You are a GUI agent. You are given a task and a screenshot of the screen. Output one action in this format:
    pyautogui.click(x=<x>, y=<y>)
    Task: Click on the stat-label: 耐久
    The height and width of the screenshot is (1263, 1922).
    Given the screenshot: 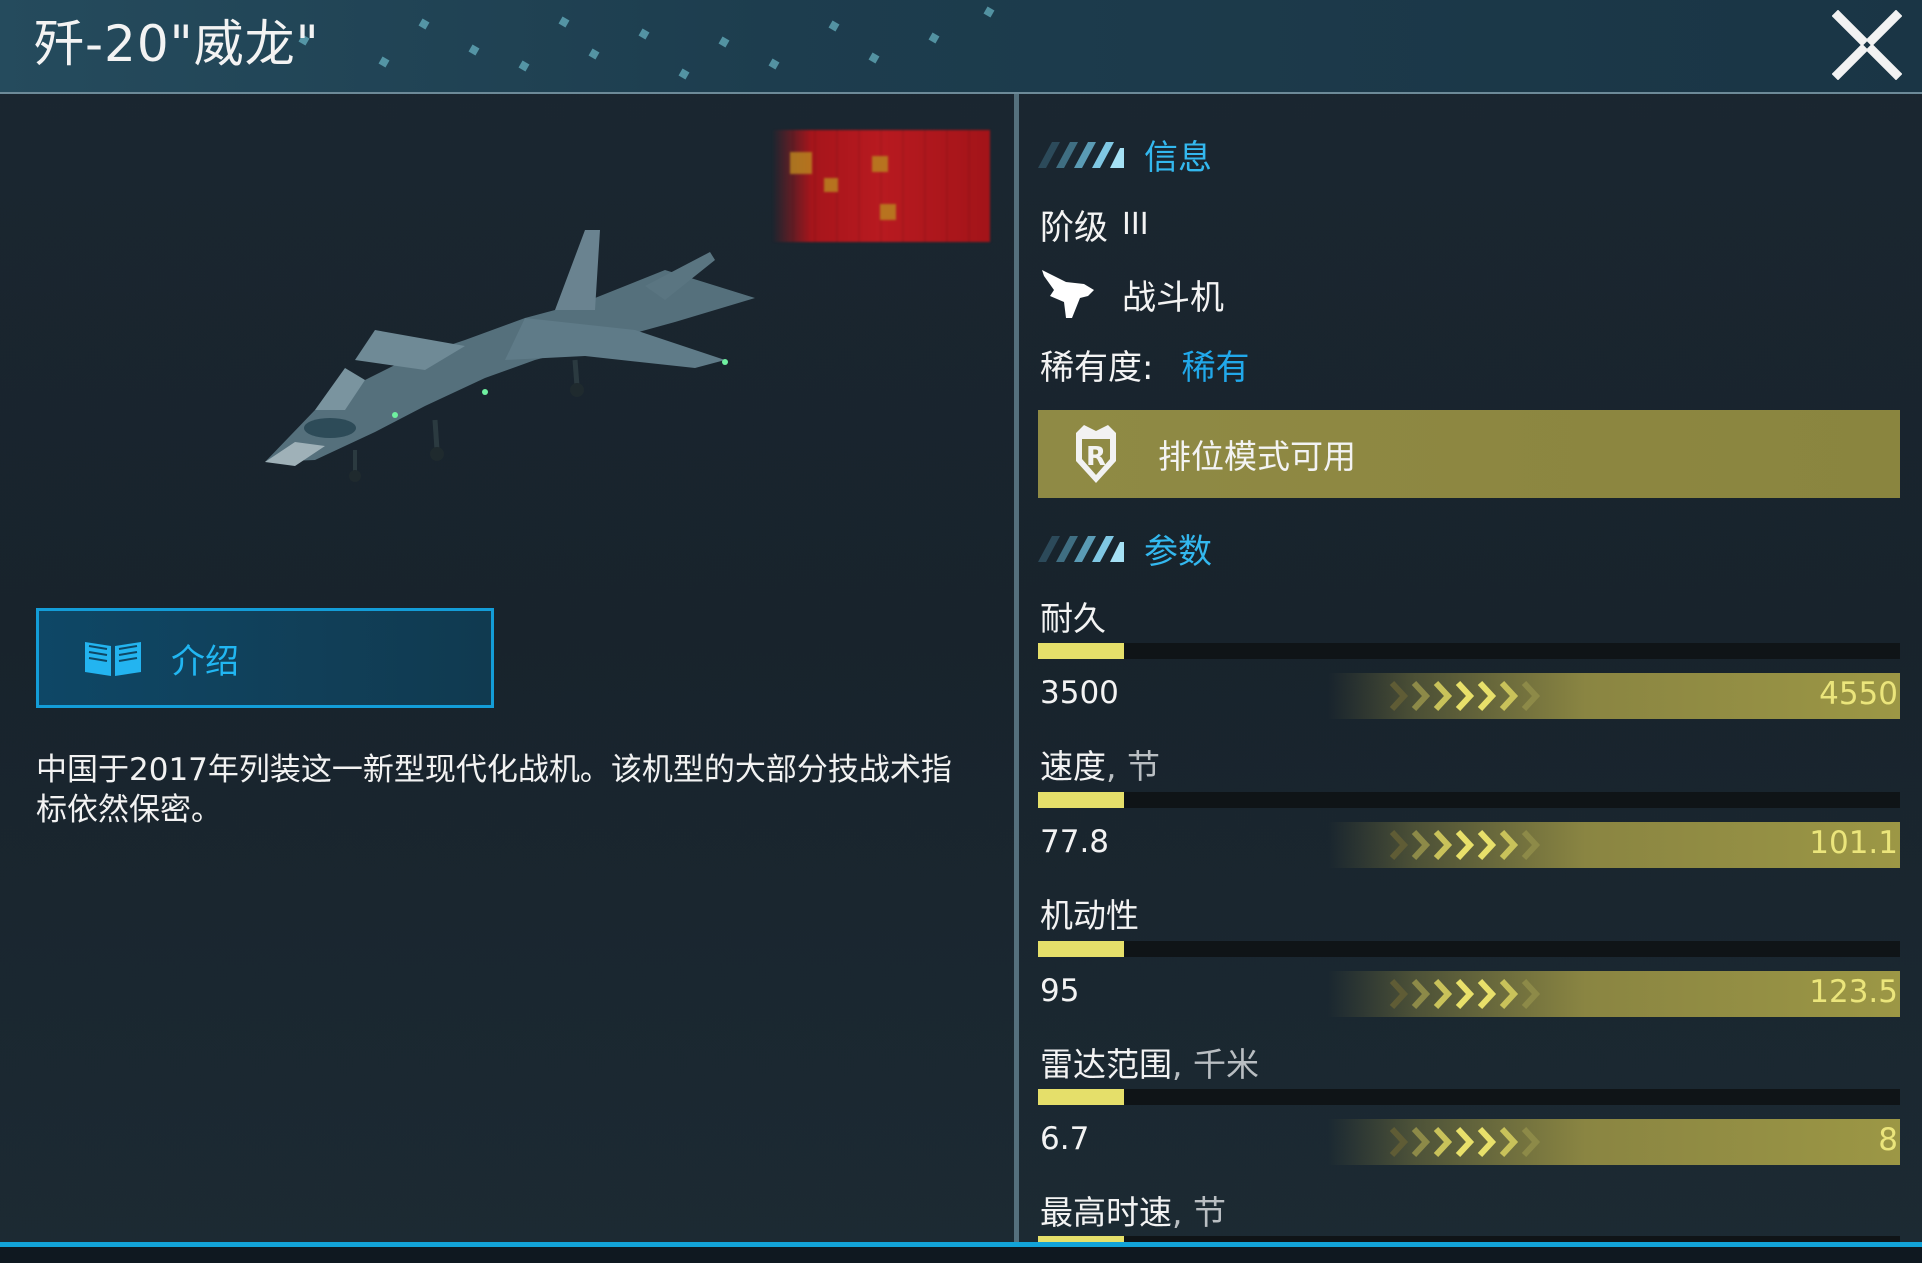 What is the action you would take?
    pyautogui.click(x=1073, y=618)
    